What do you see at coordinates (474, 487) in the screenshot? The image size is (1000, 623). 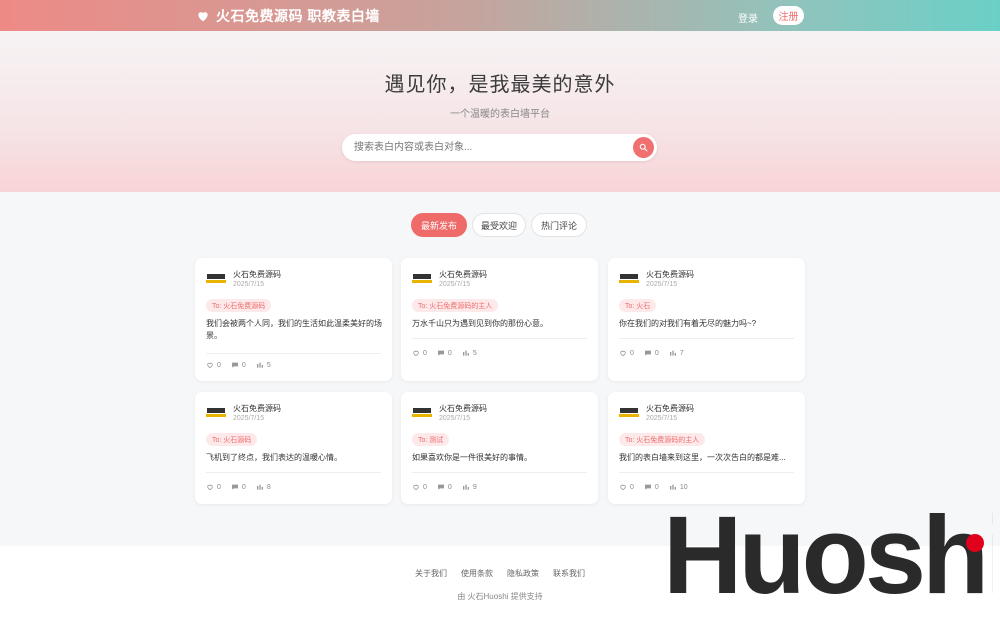 I see `view-count-value: 9` at bounding box center [474, 487].